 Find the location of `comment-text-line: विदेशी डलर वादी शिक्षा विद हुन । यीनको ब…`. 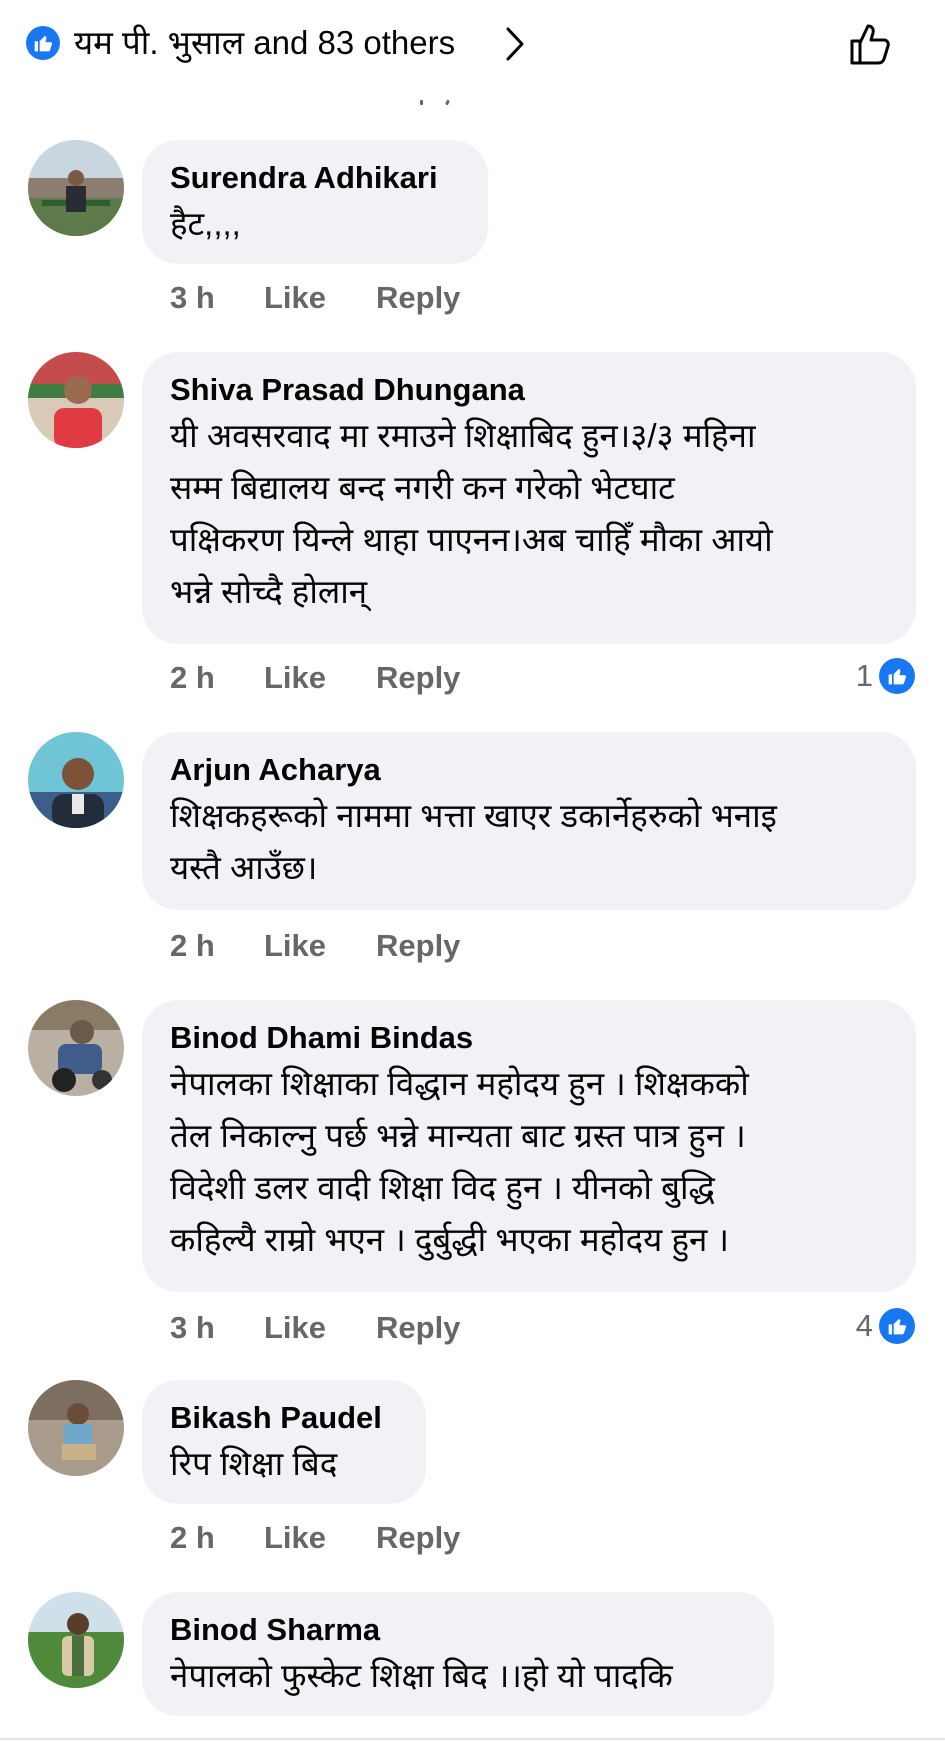

comment-text-line: विदेशी डलर वादी शिक्षा विद हुन । यीनको ब… is located at coordinates (442, 1187).